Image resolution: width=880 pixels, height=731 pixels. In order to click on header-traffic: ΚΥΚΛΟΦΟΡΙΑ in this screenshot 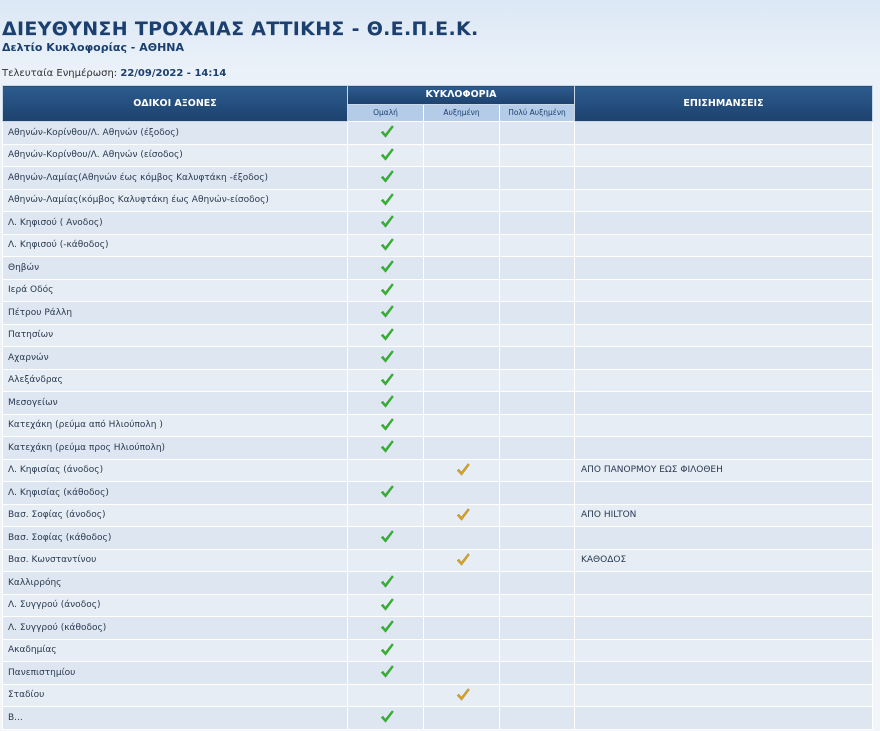, I will do `click(461, 95)`.